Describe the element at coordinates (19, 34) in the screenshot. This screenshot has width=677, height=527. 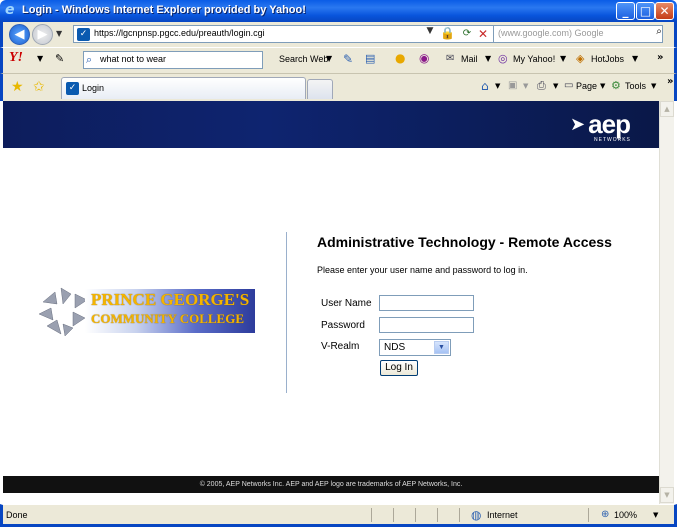
I see `back-button: ◀` at that location.